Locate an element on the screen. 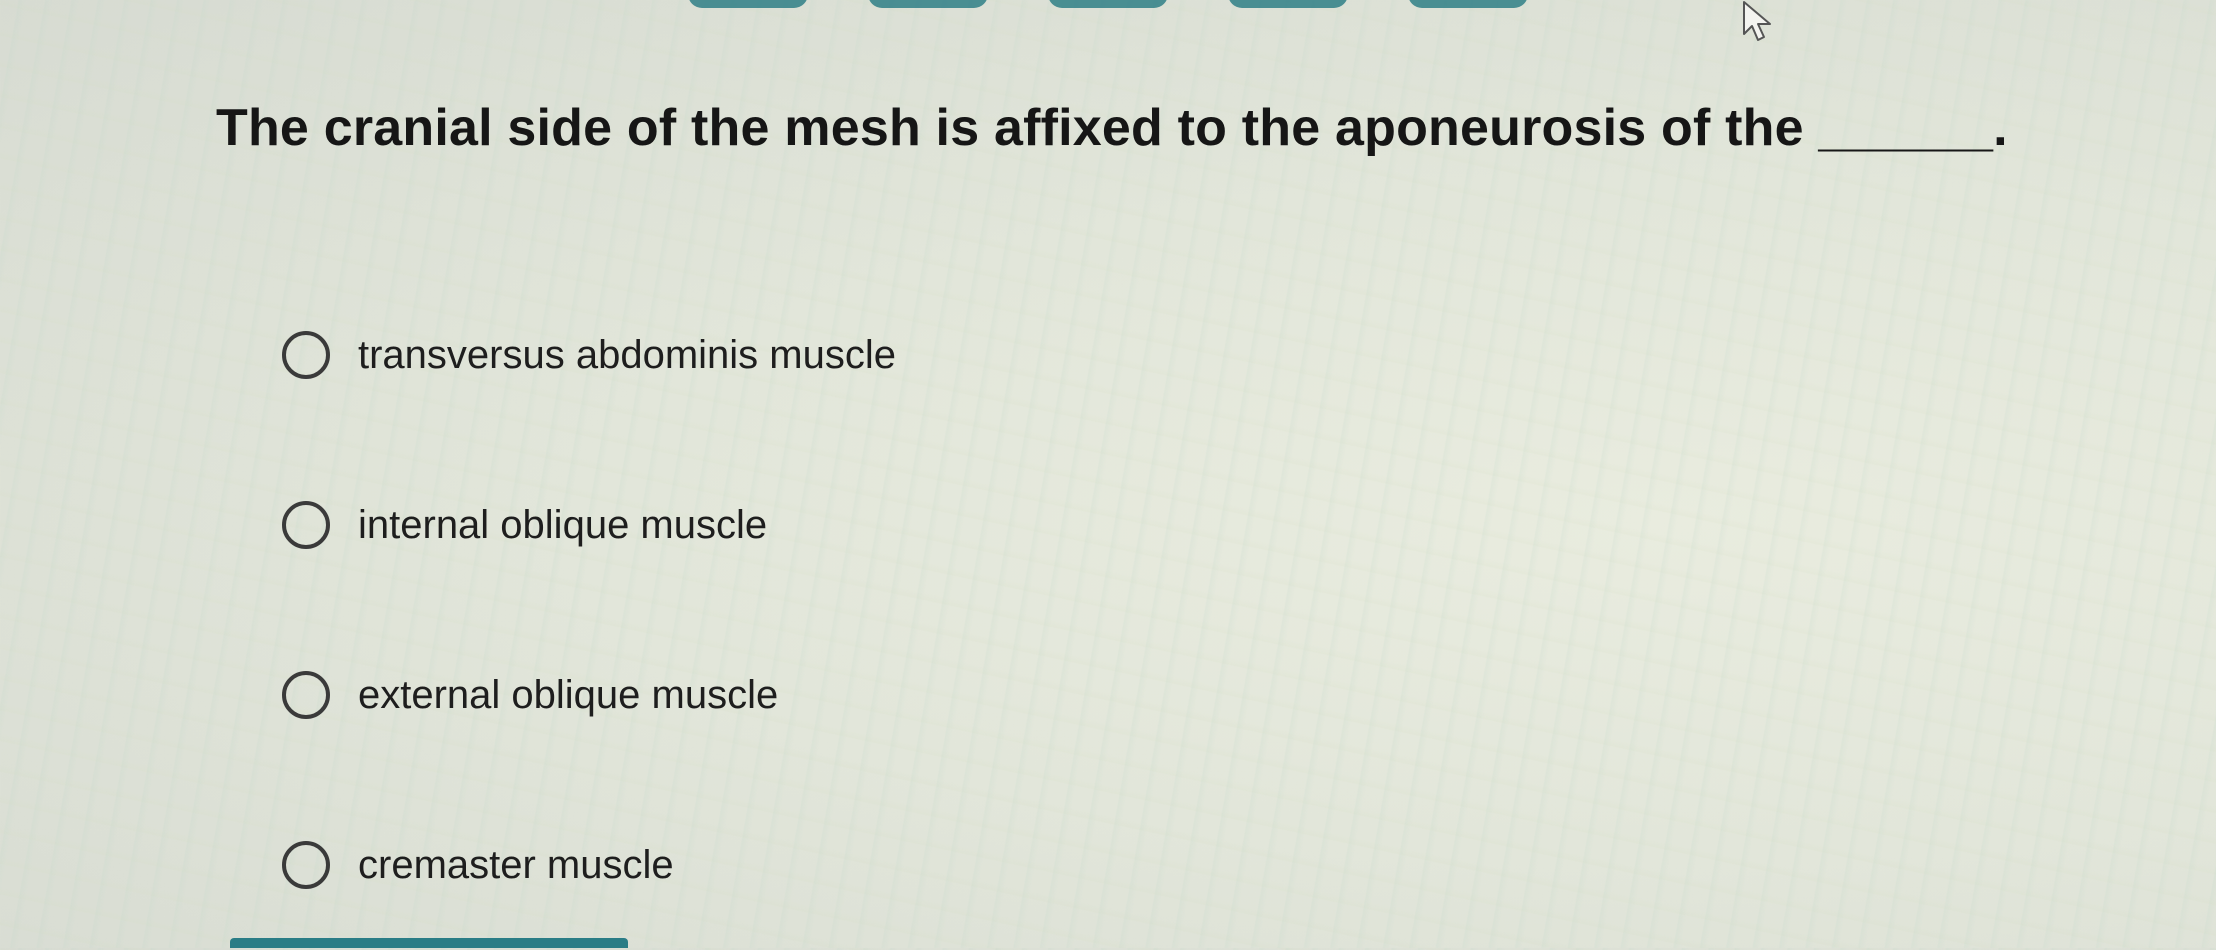 This screenshot has width=2216, height=950. answer-option: transversus abdominis muscle is located at coordinates (589, 355).